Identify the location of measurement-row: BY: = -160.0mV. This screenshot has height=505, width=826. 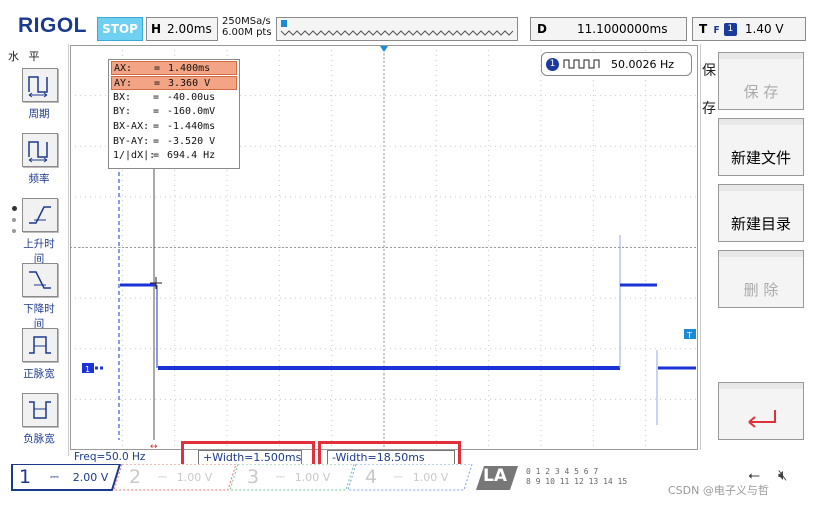
(174, 112).